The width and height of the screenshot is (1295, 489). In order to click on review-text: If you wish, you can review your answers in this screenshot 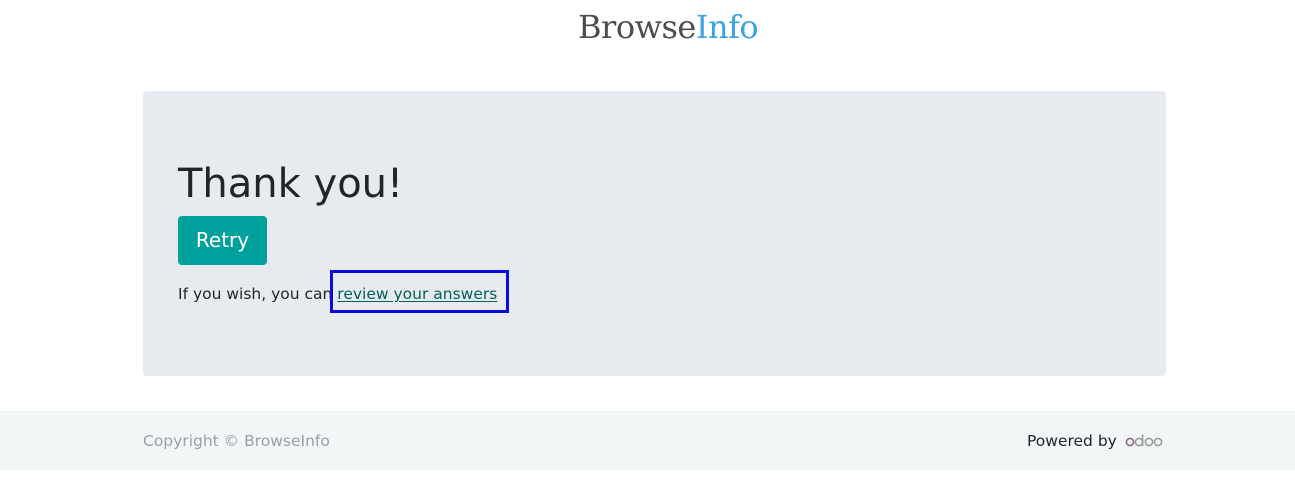, I will do `click(337, 294)`.